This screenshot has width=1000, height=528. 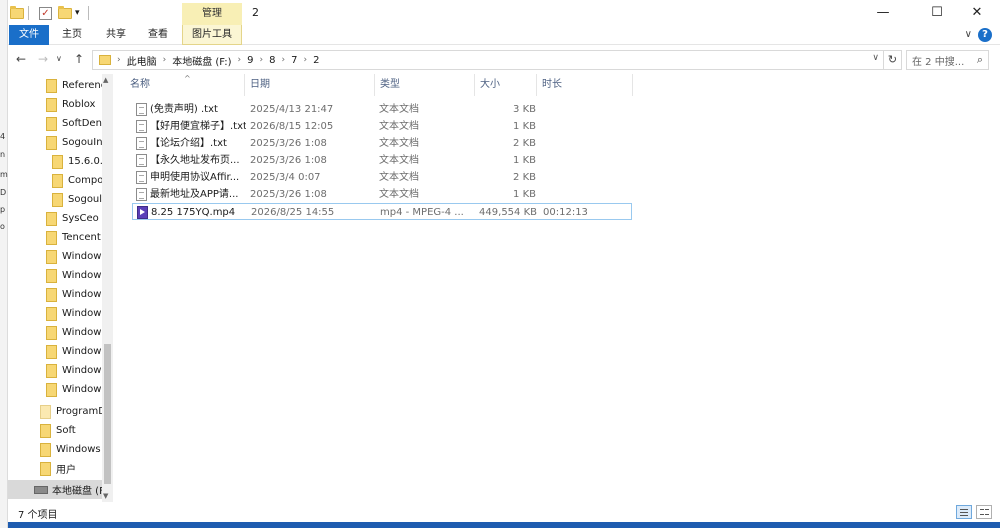 What do you see at coordinates (74, 237) in the screenshot?
I see `nav-item-tencent: Tencent` at bounding box center [74, 237].